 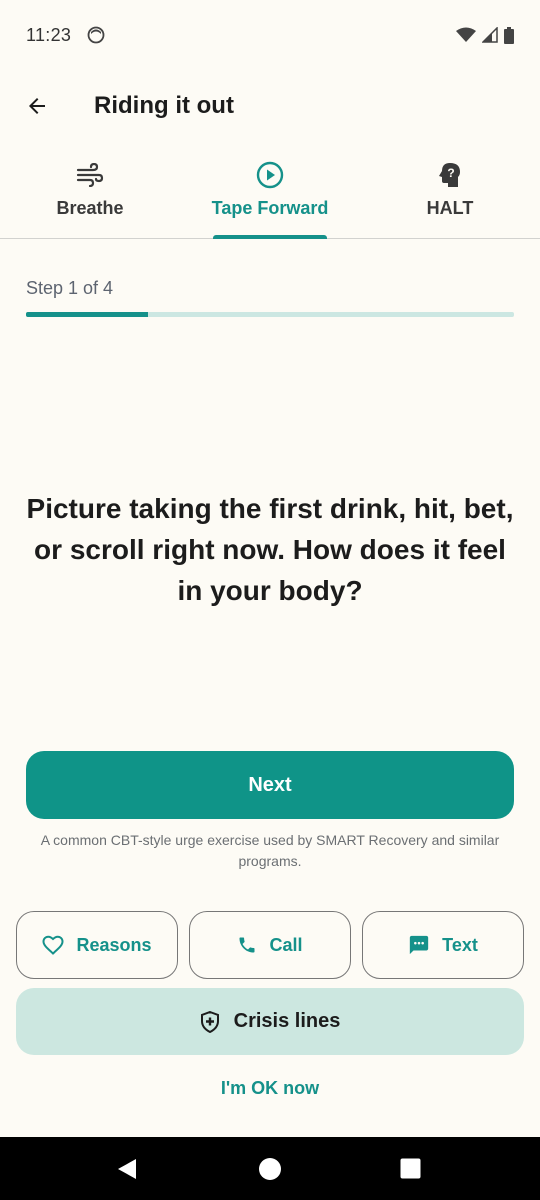 I want to click on step-progress-fill, so click(x=87, y=314).